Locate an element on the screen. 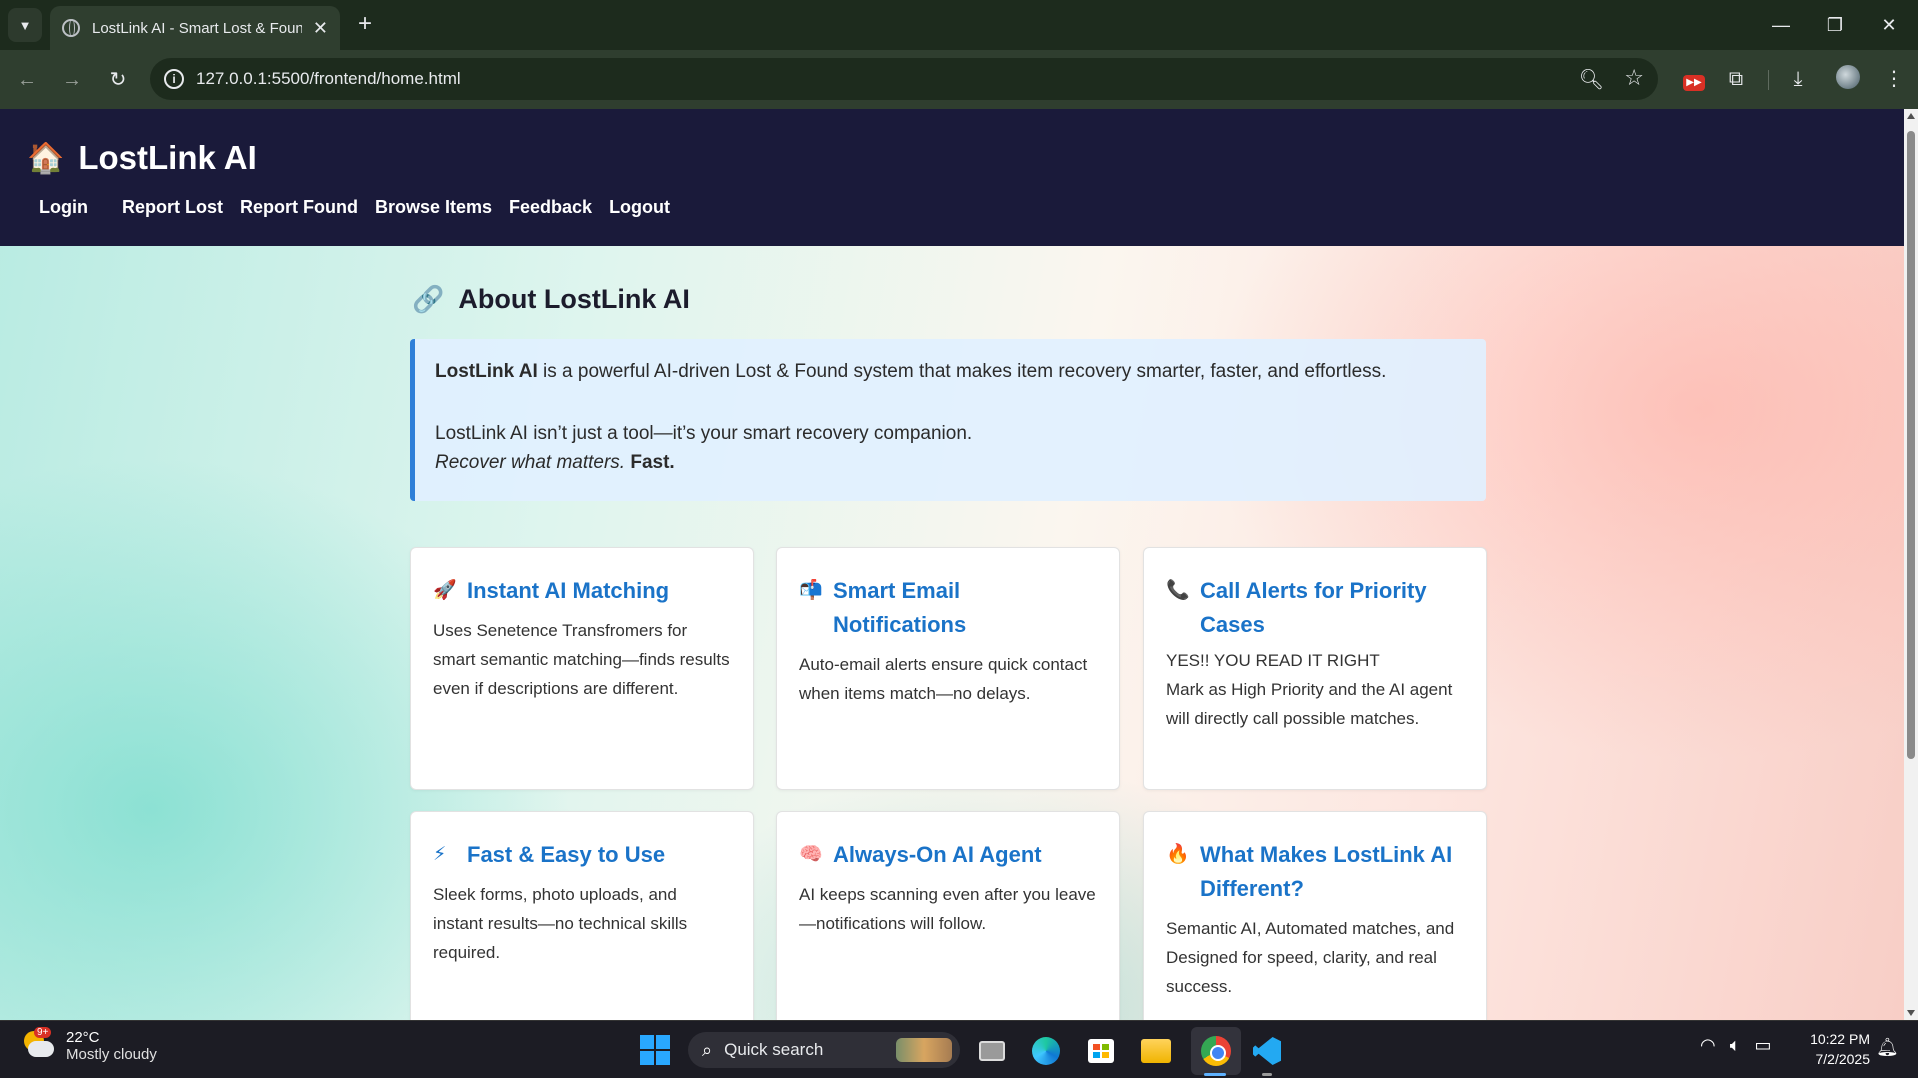  globe-icon is located at coordinates (71, 28).